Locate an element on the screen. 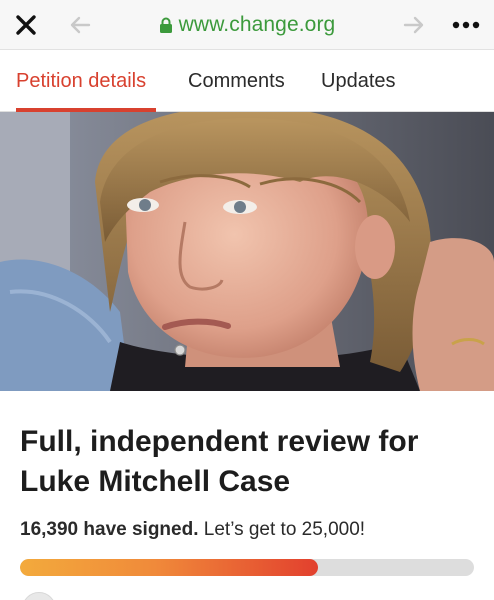 This screenshot has height=600, width=494. more-dots-icon is located at coordinates (466, 25).